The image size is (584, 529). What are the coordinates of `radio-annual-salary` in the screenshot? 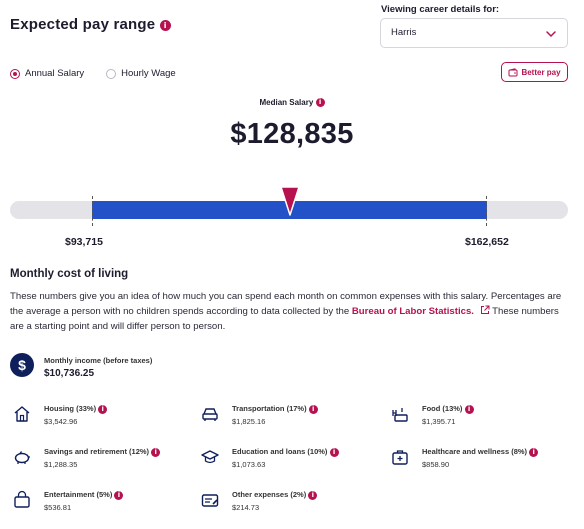 It's located at (15, 73).